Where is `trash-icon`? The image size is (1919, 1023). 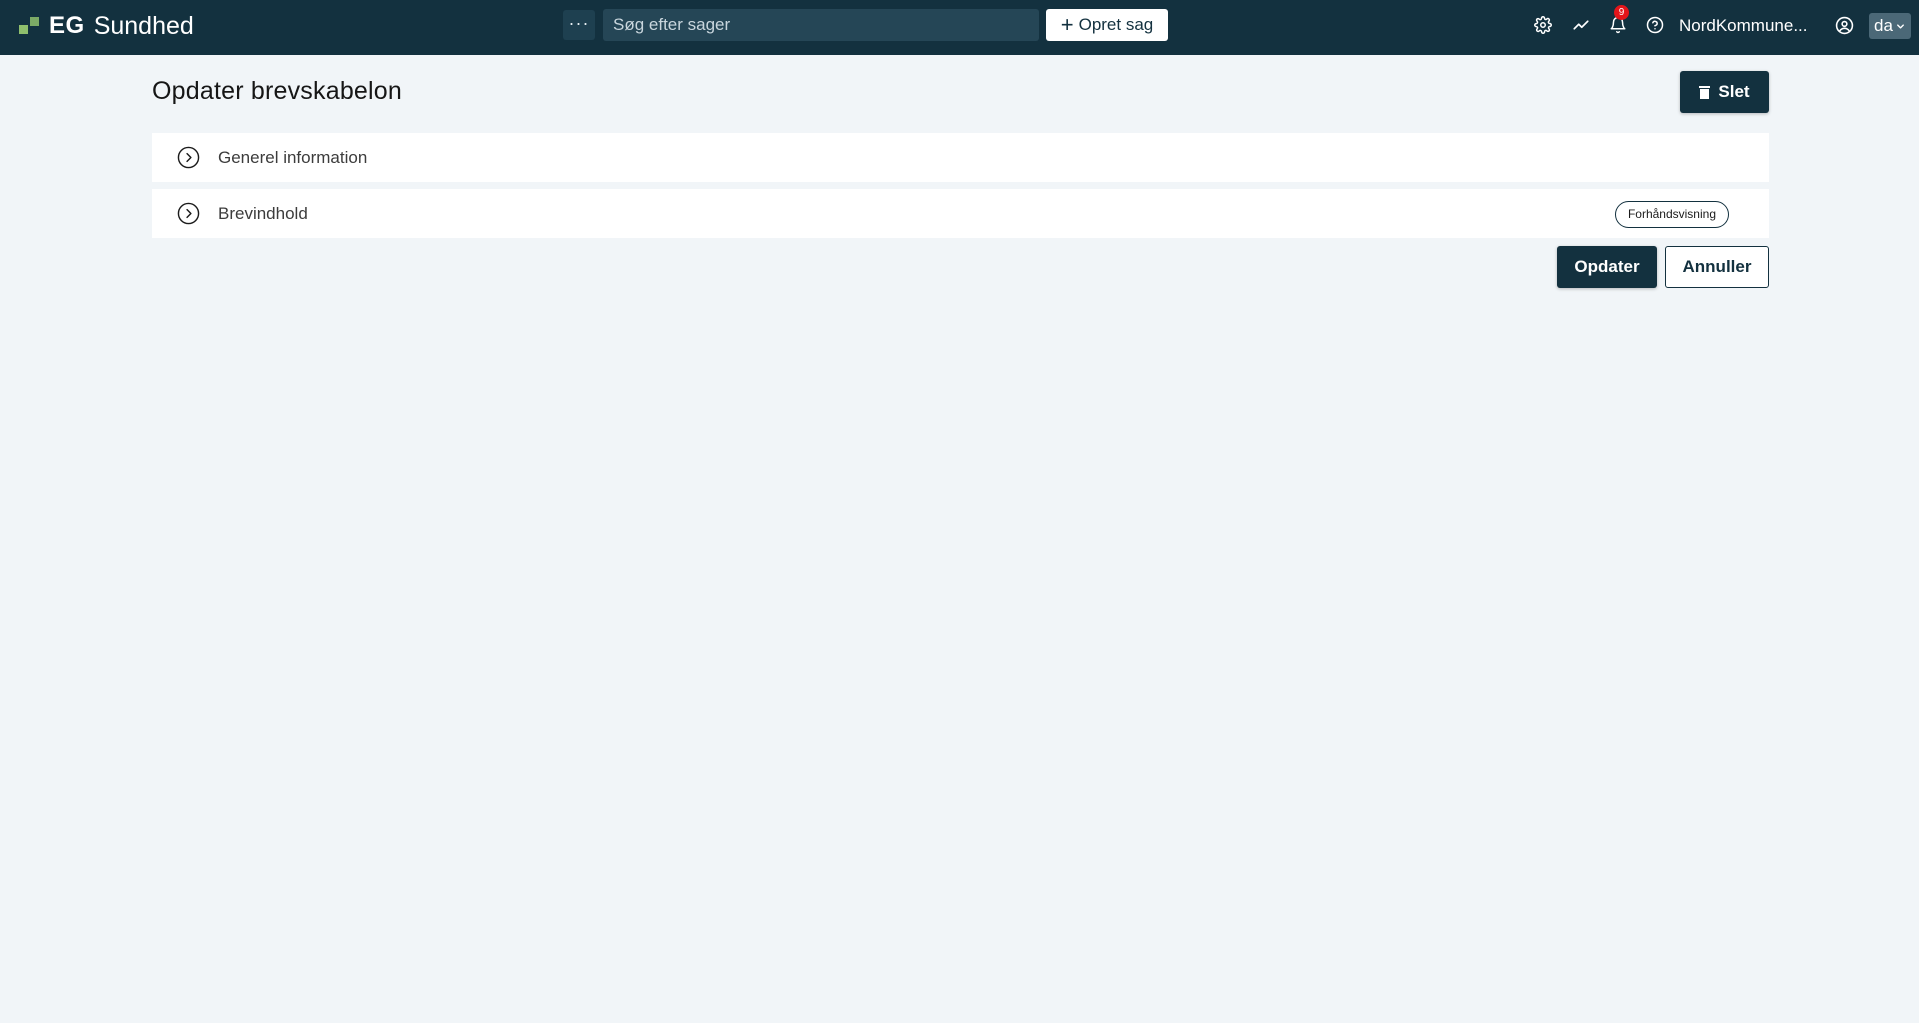 trash-icon is located at coordinates (1705, 92).